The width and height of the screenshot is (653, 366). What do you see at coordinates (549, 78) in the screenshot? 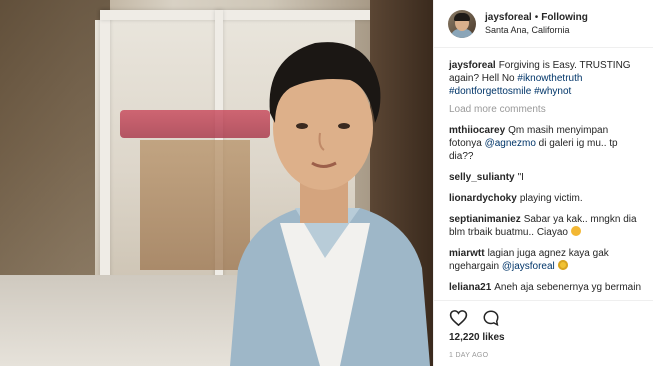
I see `hashtag-link: #iknowthetruth` at bounding box center [549, 78].